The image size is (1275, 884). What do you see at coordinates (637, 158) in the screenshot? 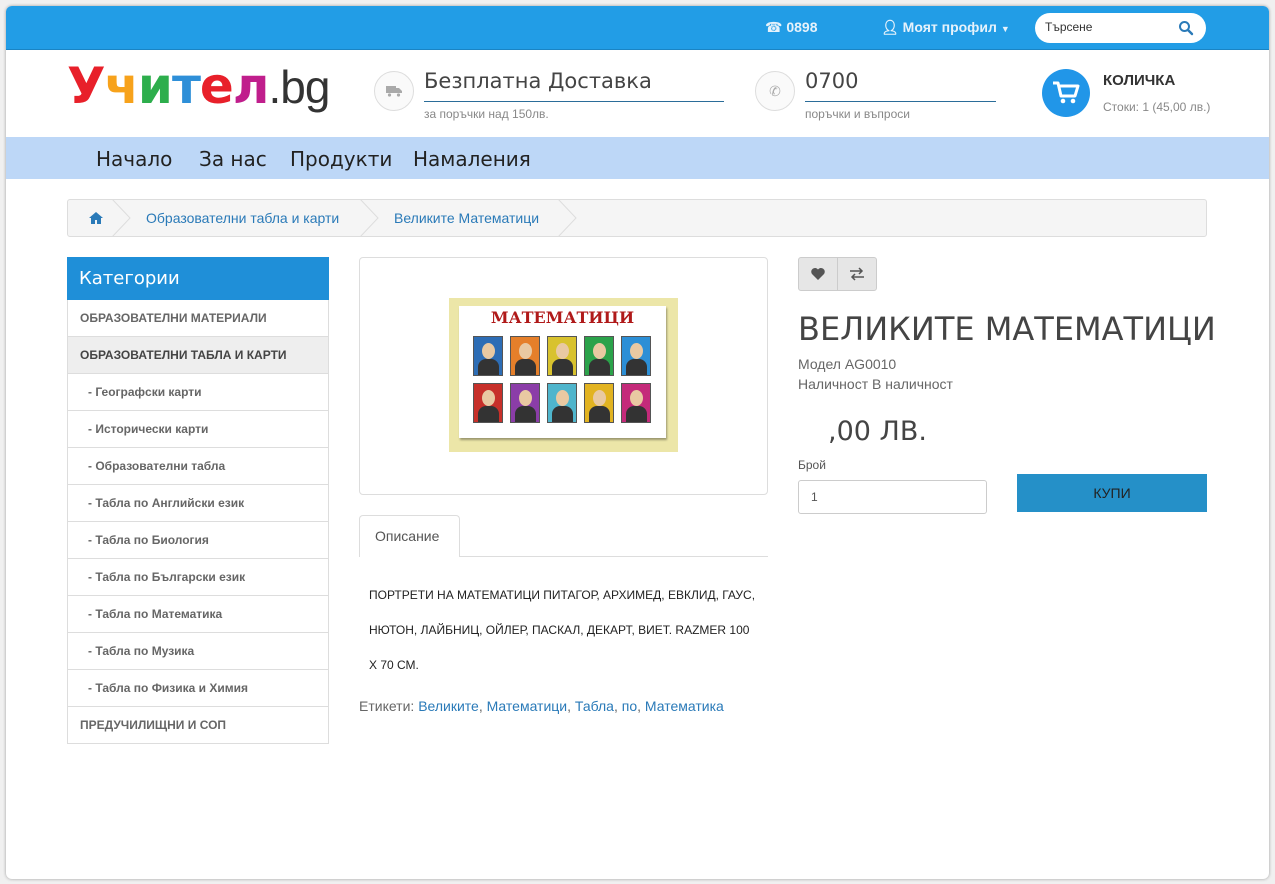
I see `main-nav: Начало За нас Продукти Намаления` at bounding box center [637, 158].